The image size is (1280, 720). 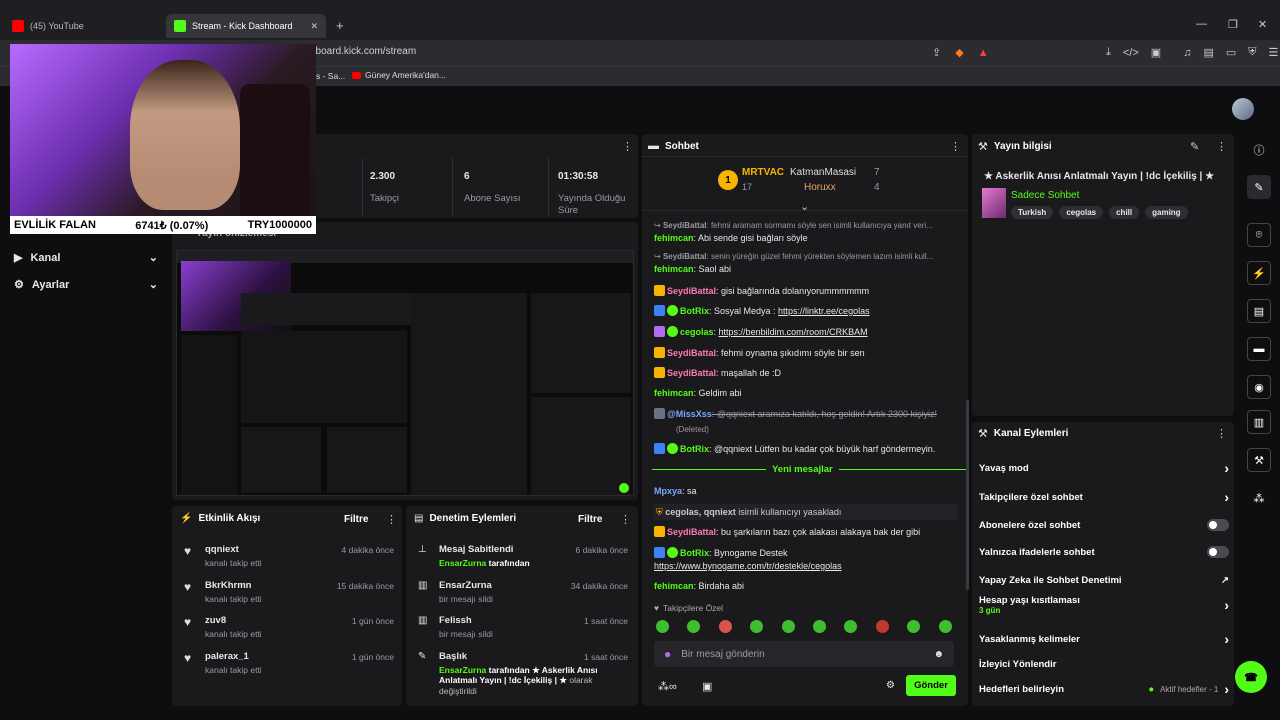 I want to click on sidebar-icon: ▤, so click(x=1208, y=52).